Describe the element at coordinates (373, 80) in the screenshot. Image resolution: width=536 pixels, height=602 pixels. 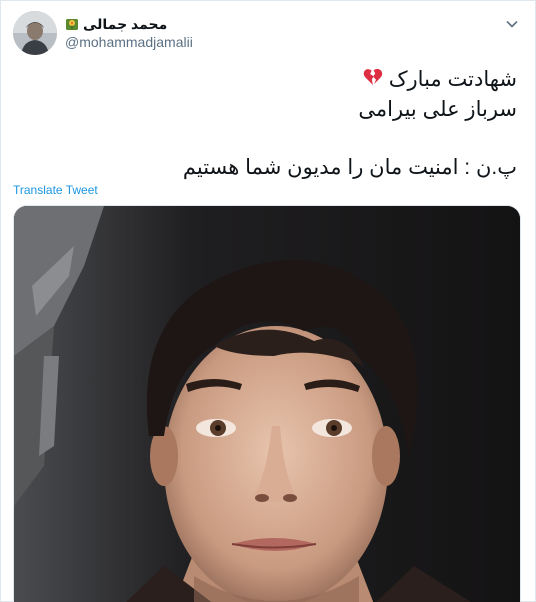
I see `broken-heart-icon` at that location.